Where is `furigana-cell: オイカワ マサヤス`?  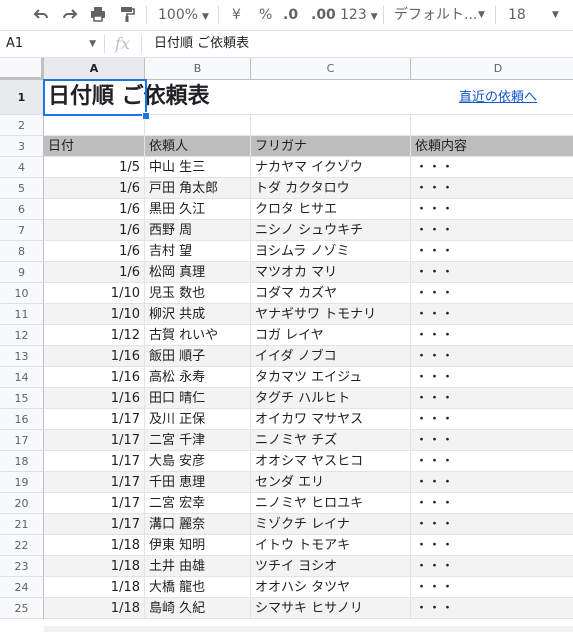 furigana-cell: オイカワ マサヤス is located at coordinates (331, 419).